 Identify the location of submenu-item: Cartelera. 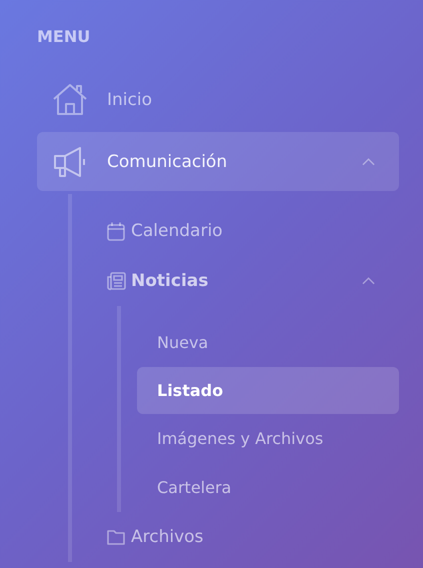
(268, 487).